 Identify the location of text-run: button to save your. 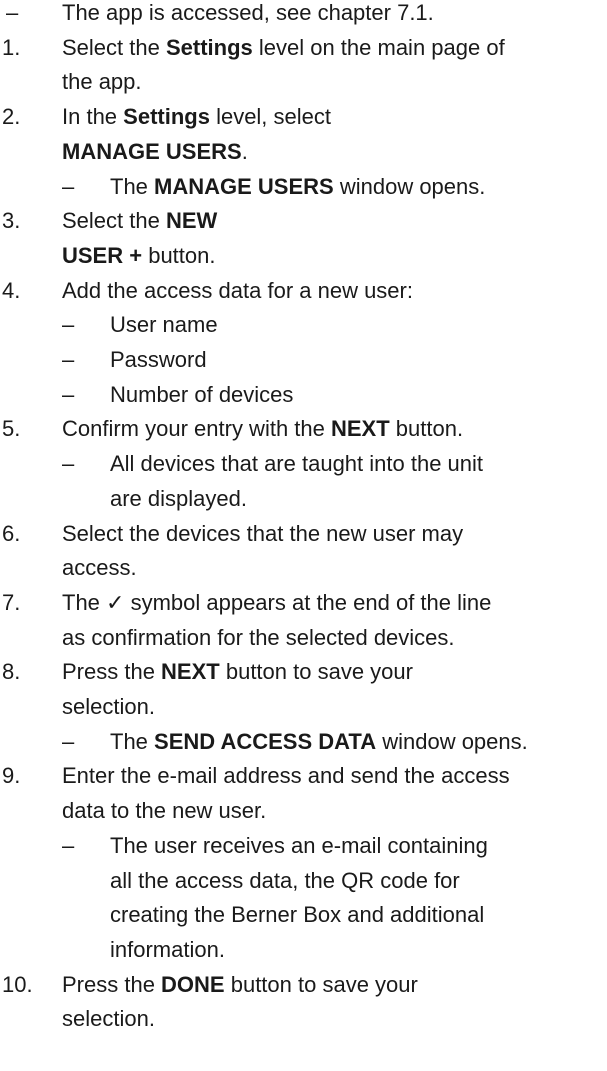
(316, 672).